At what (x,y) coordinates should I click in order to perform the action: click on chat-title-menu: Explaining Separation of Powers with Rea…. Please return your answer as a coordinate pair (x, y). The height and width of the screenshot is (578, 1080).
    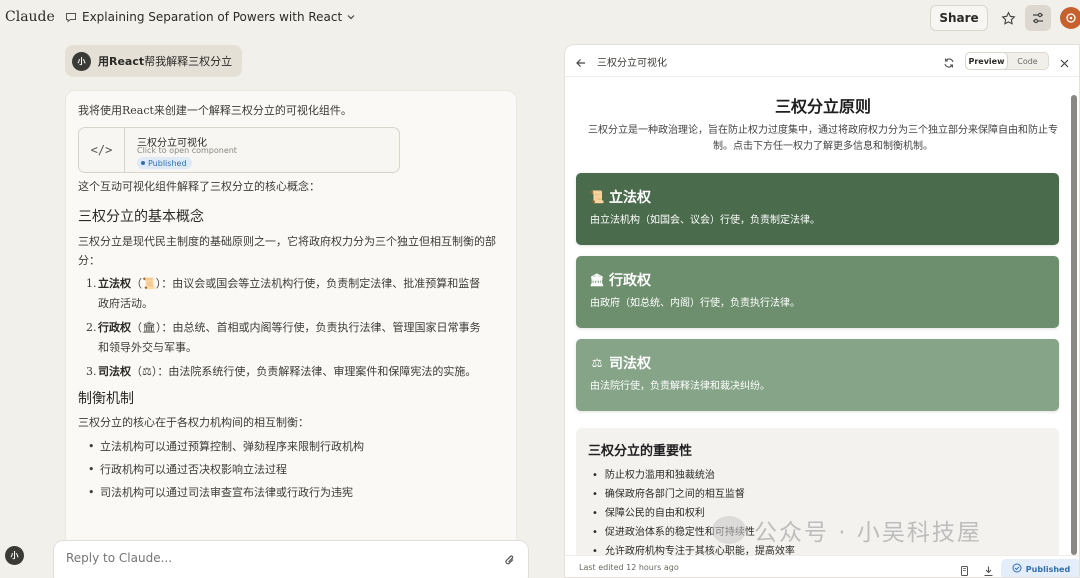
    Looking at the image, I should click on (209, 17).